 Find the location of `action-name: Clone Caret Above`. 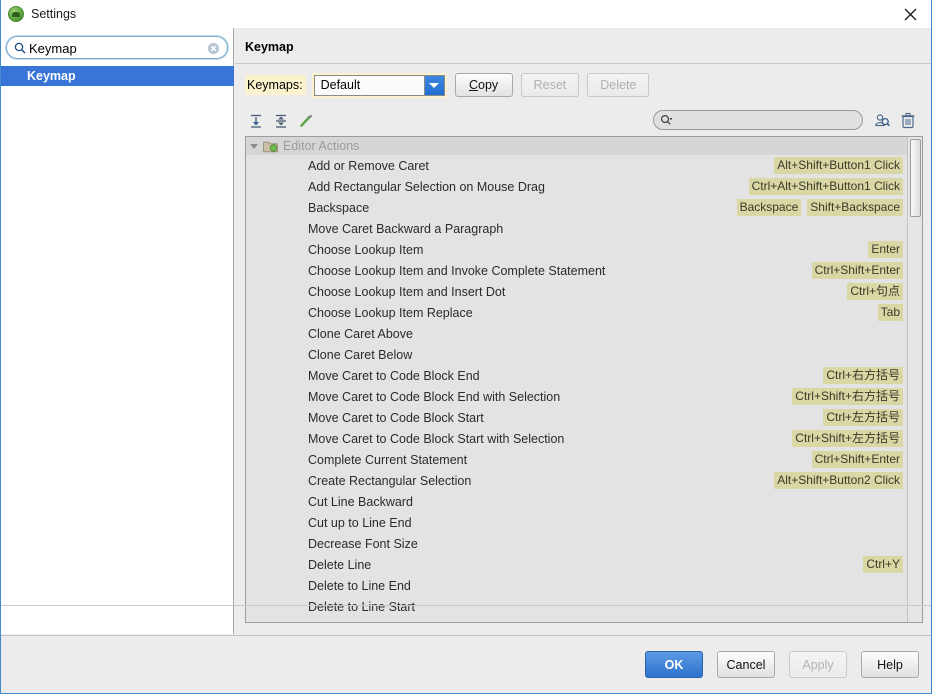

action-name: Clone Caret Above is located at coordinates (360, 333).